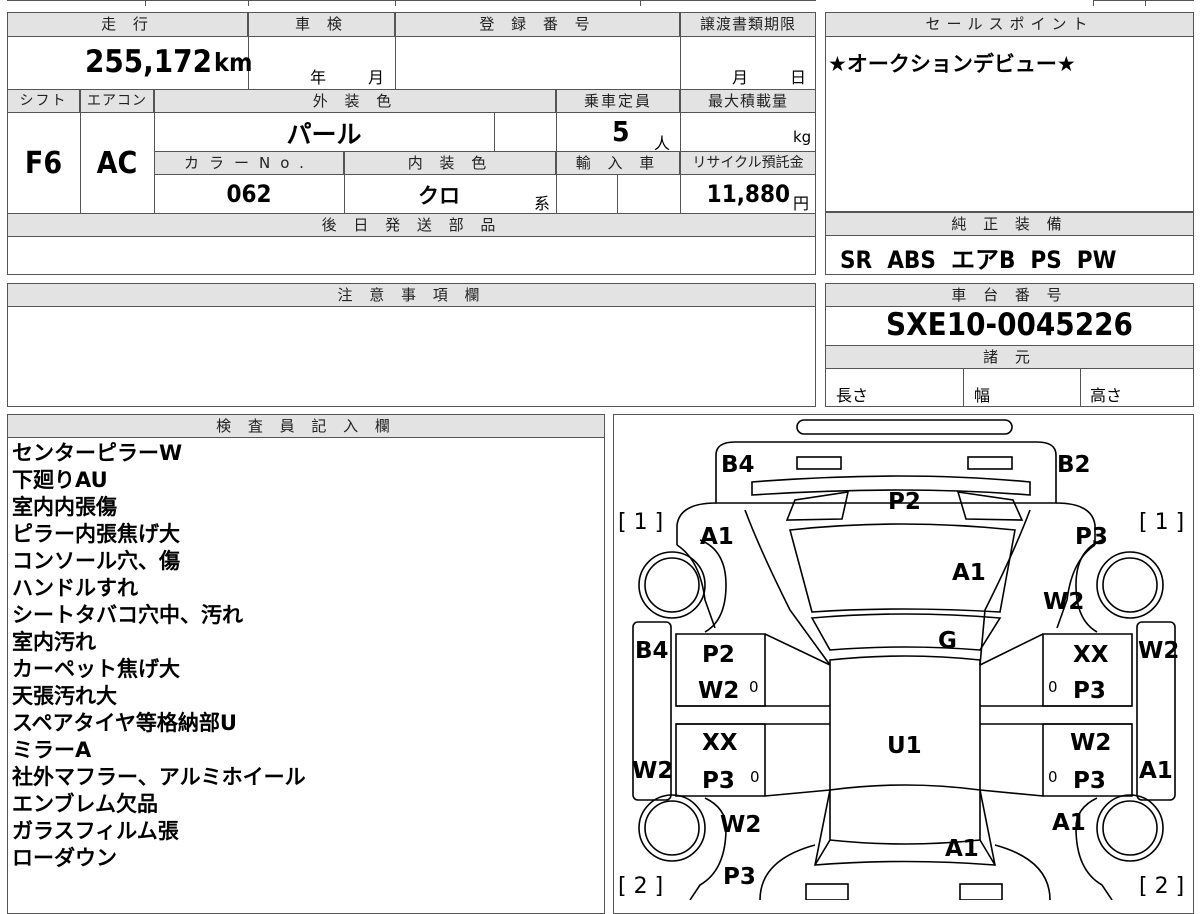  Describe the element at coordinates (718, 655) in the screenshot. I see `dmg-p2-left-rear-door: P2` at that location.